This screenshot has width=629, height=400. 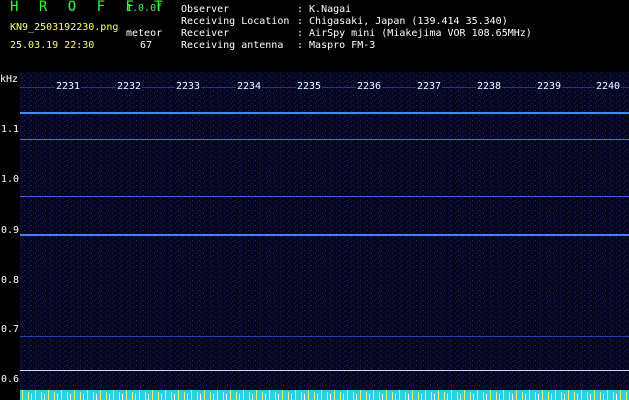 I want to click on signal-line-1.13, so click(x=324, y=113).